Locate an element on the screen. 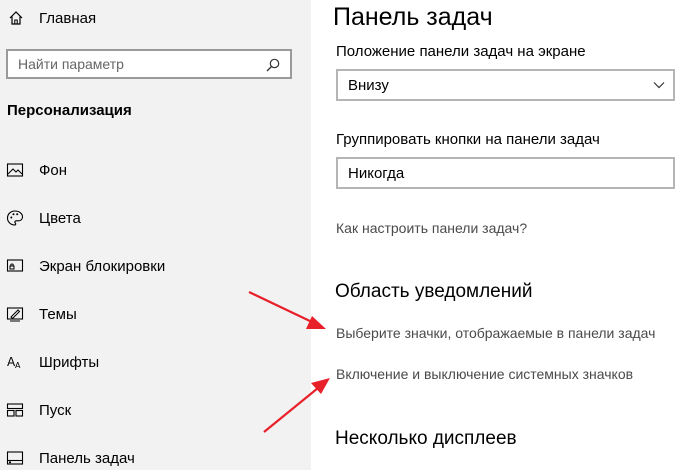 The image size is (683, 470). sidebar-item-label: Фон is located at coordinates (53, 170).